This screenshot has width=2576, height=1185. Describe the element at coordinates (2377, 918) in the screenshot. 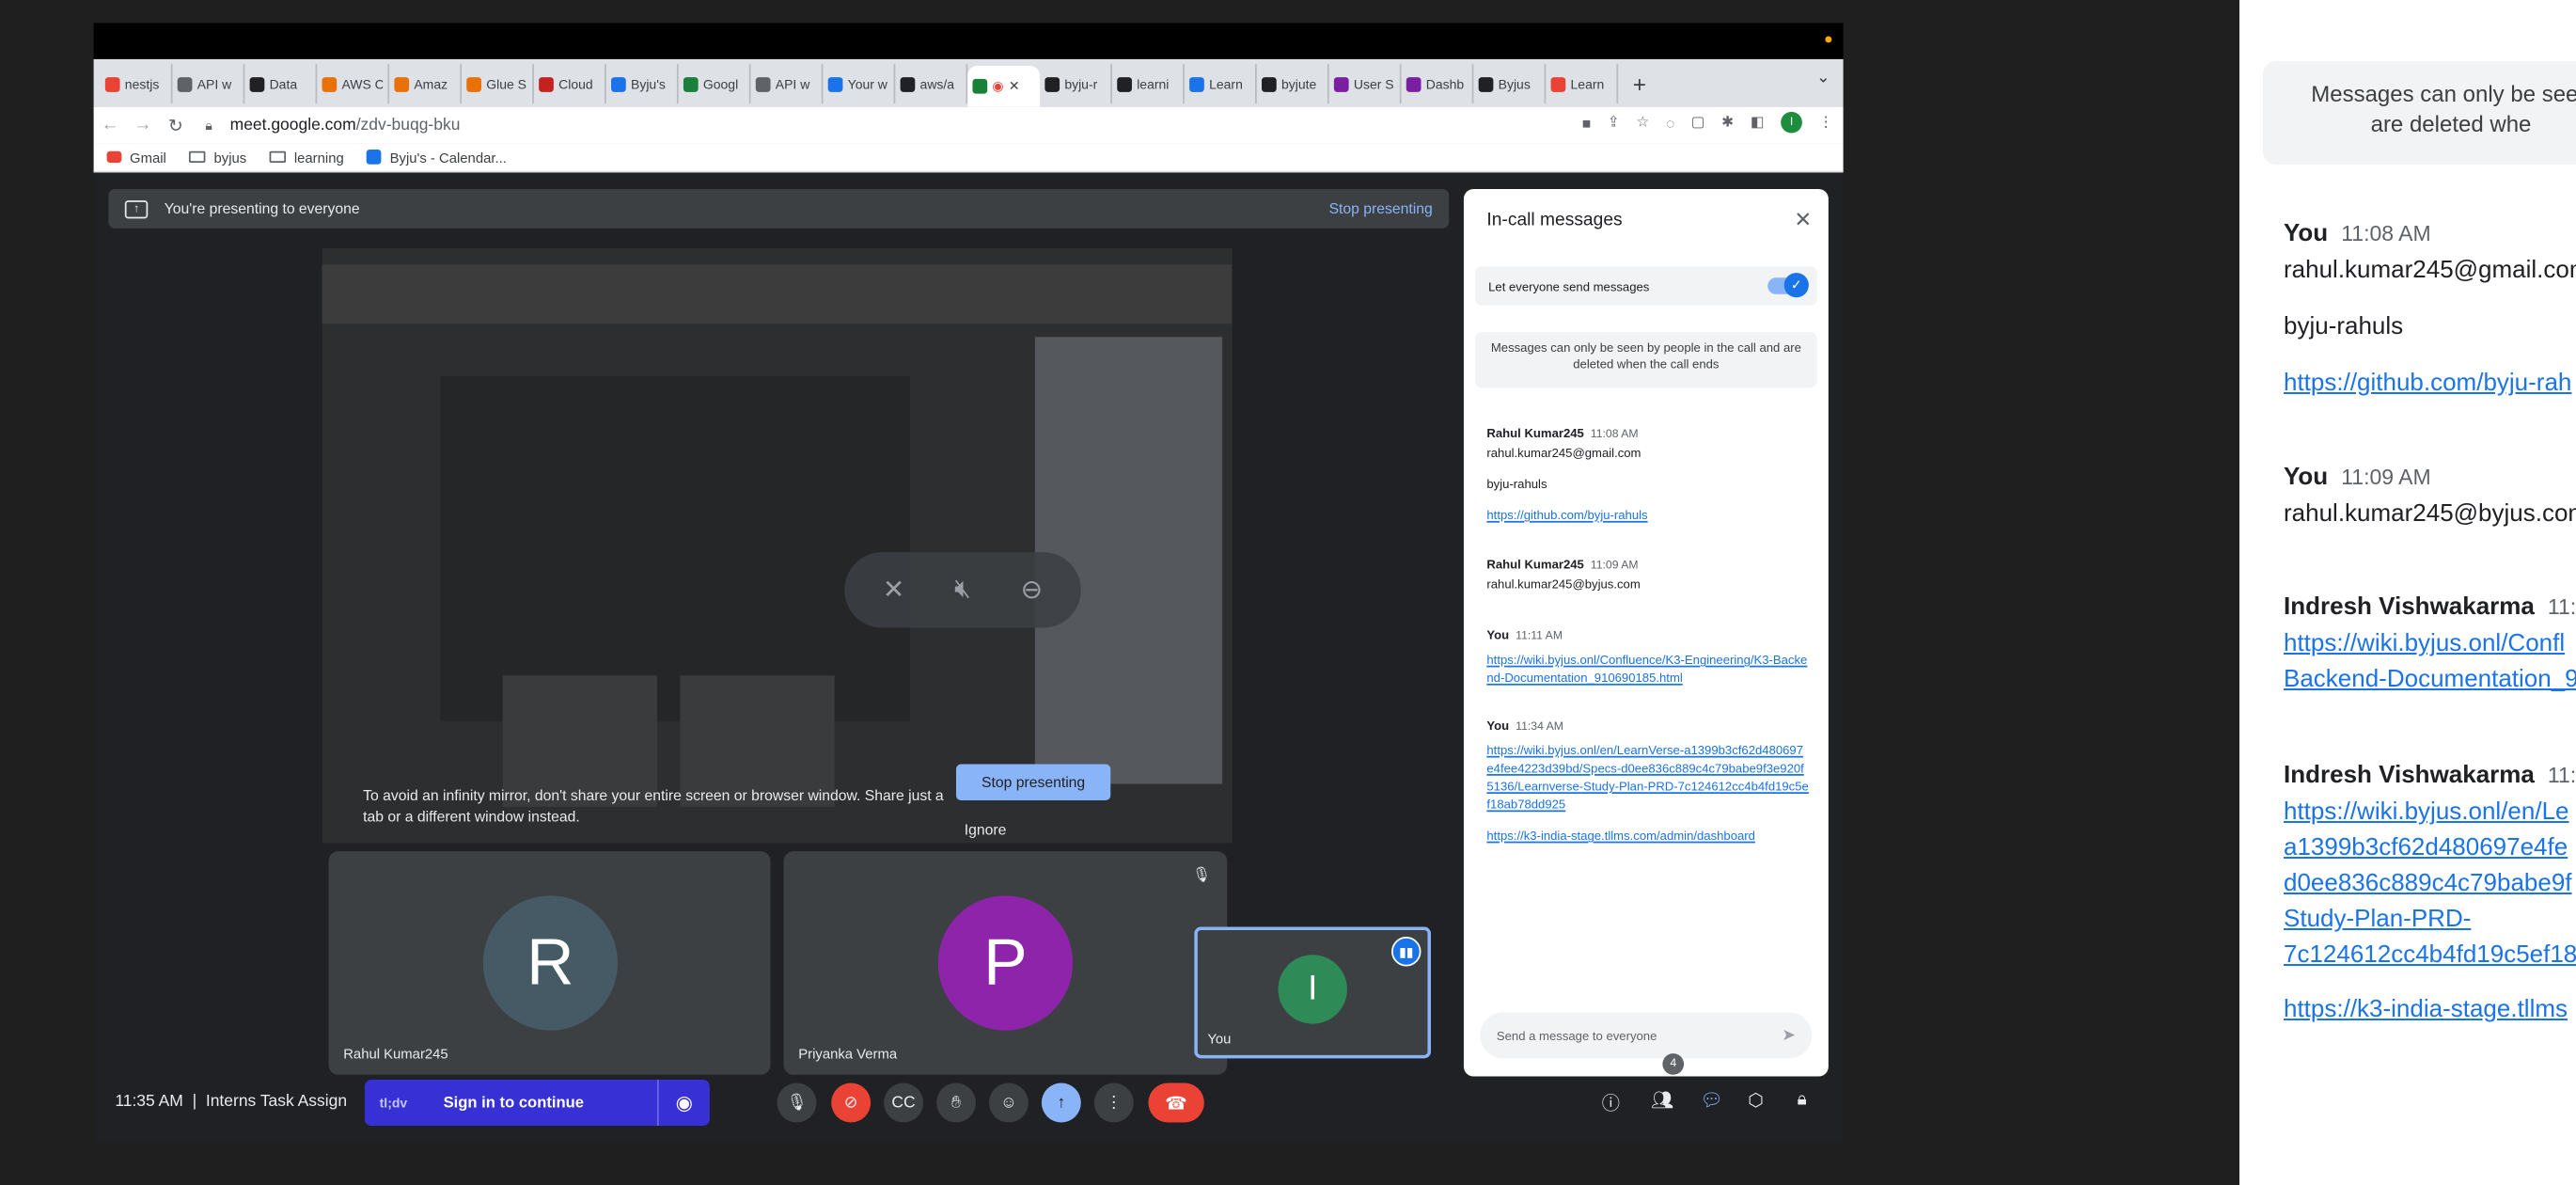

I see `chat-link: Study-Plan-PRD-` at that location.